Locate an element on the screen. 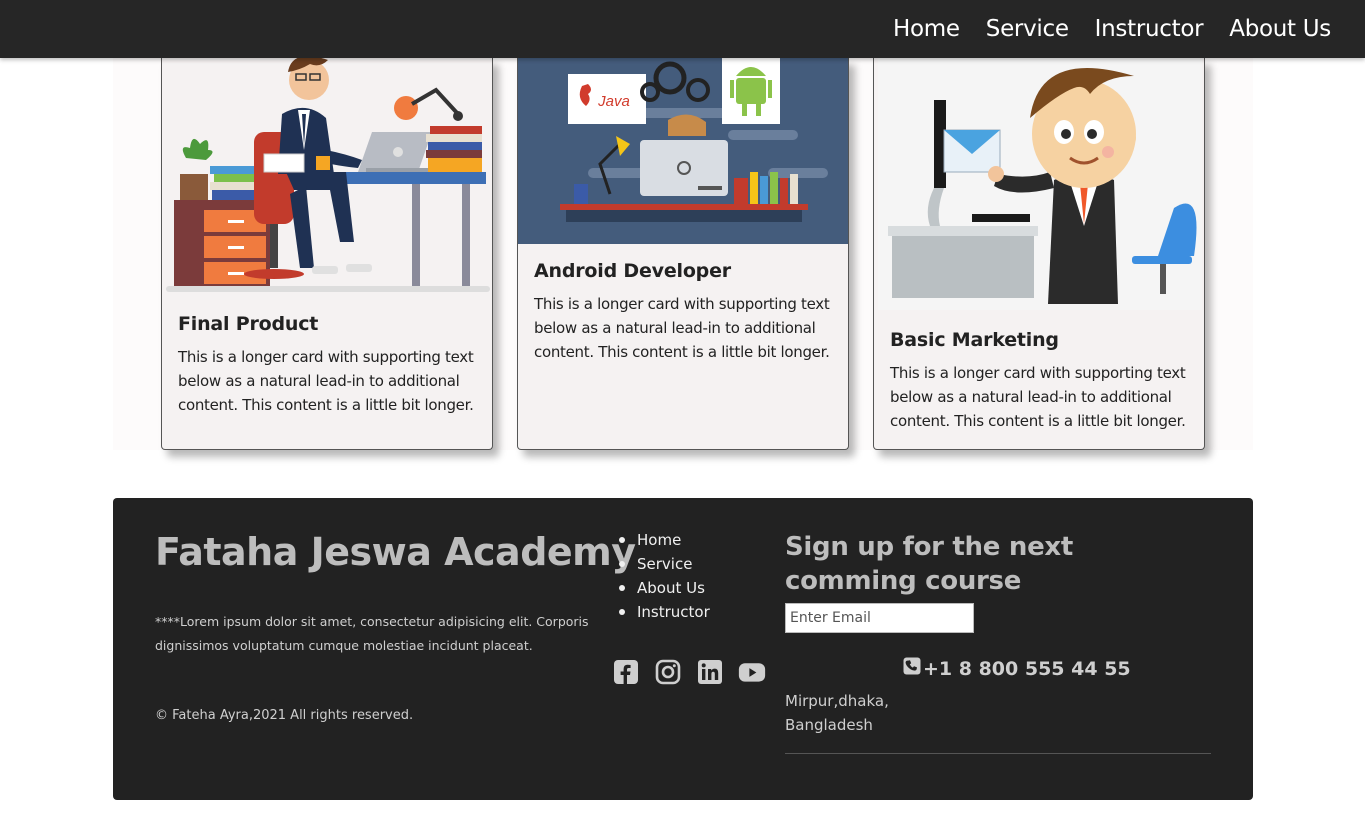  footer-link-item: About Us is located at coordinates (664, 588).